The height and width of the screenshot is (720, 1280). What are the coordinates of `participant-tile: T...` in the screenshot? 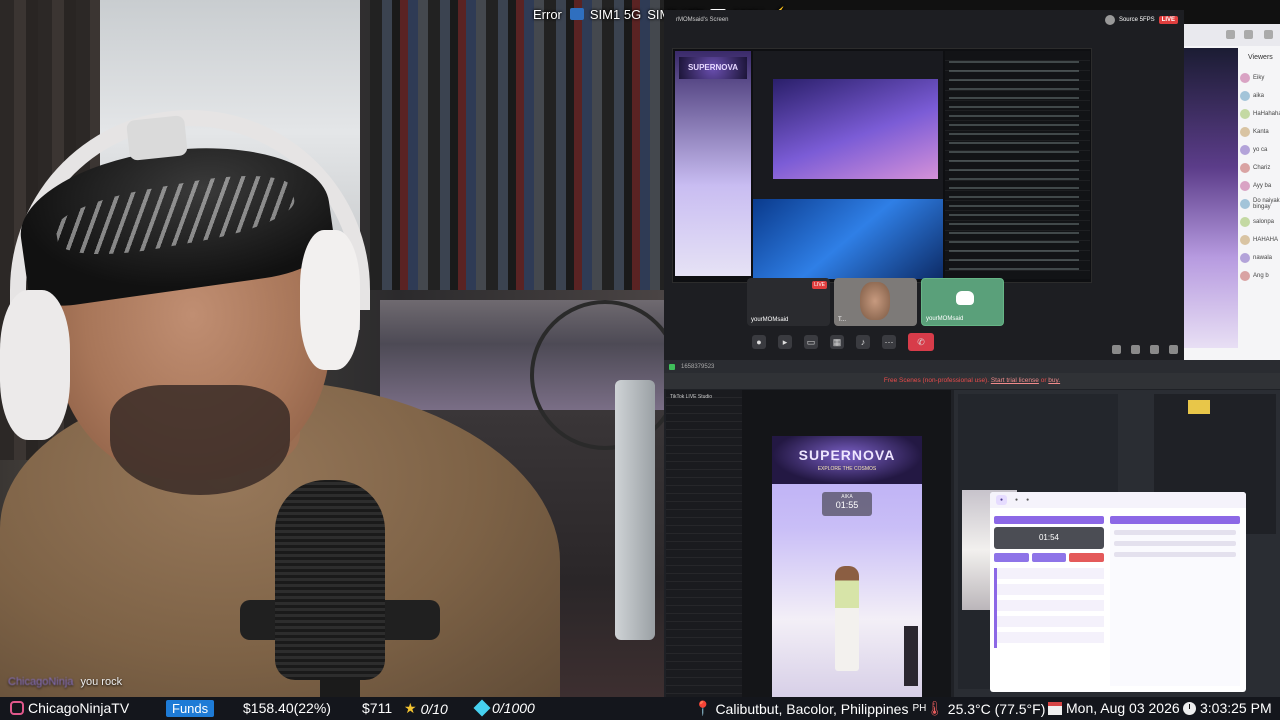 It's located at (875, 302).